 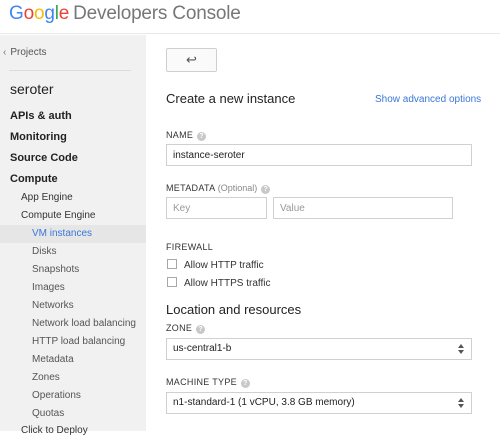 I want to click on allow-https-row: Allow HTTPS traffic, so click(x=219, y=283).